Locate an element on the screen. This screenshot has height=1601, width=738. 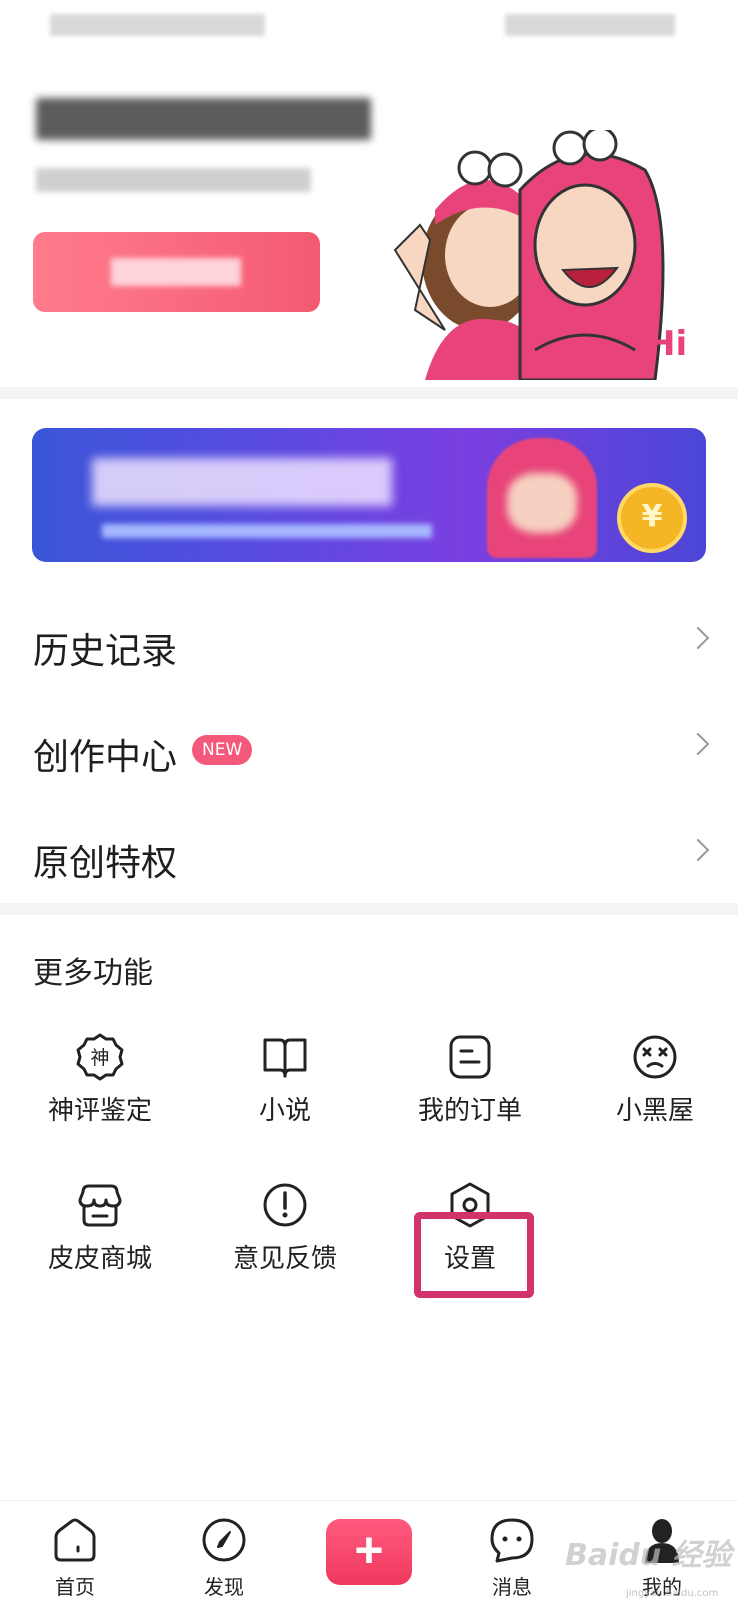
svg-text: Hi is located at coordinates (667, 344).